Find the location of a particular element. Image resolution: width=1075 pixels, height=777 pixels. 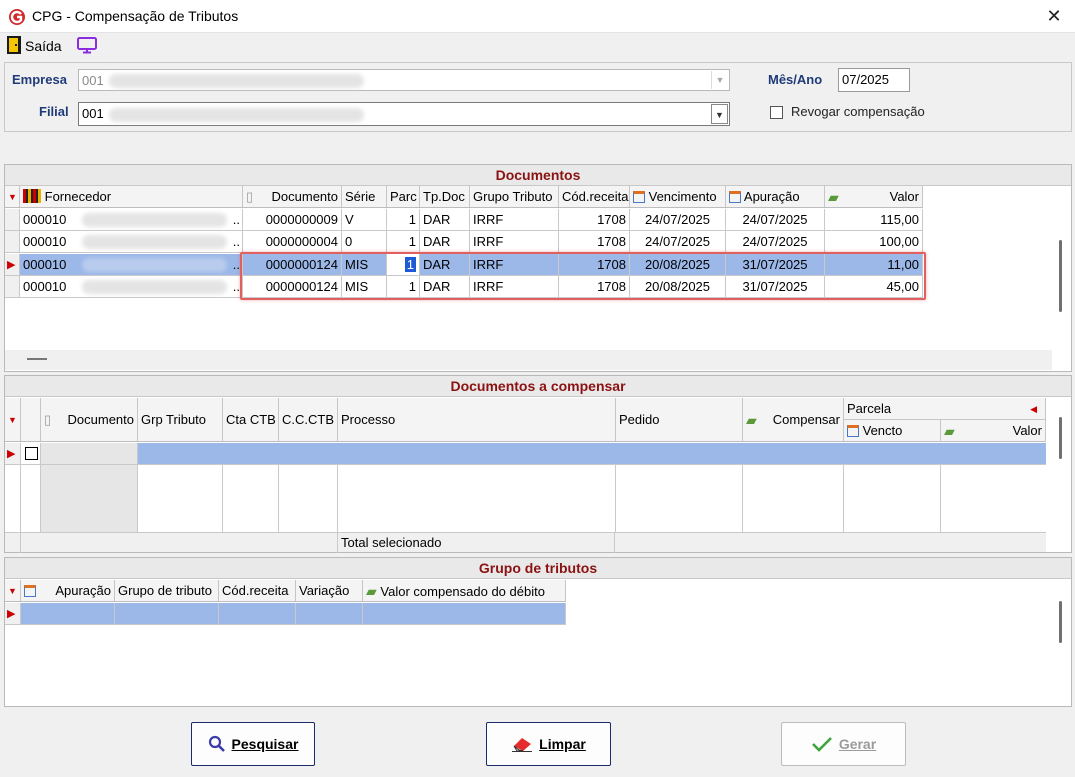

col-compensar: ▰ Compensar is located at coordinates (793, 419).